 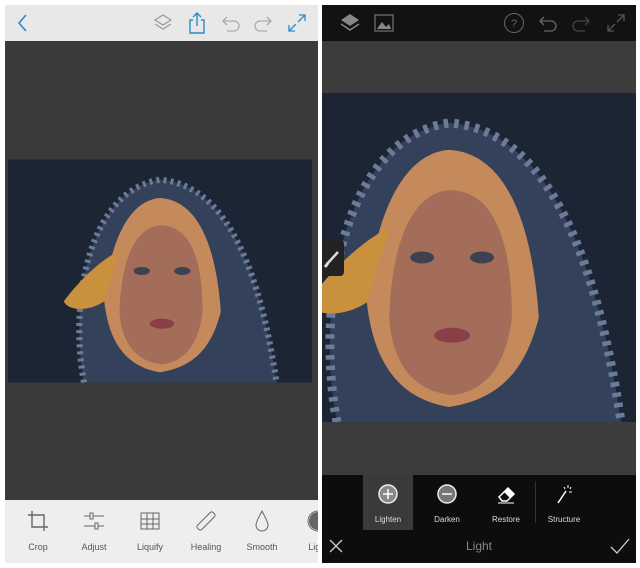 I want to click on tool-restore: Restore, so click(x=506, y=502).